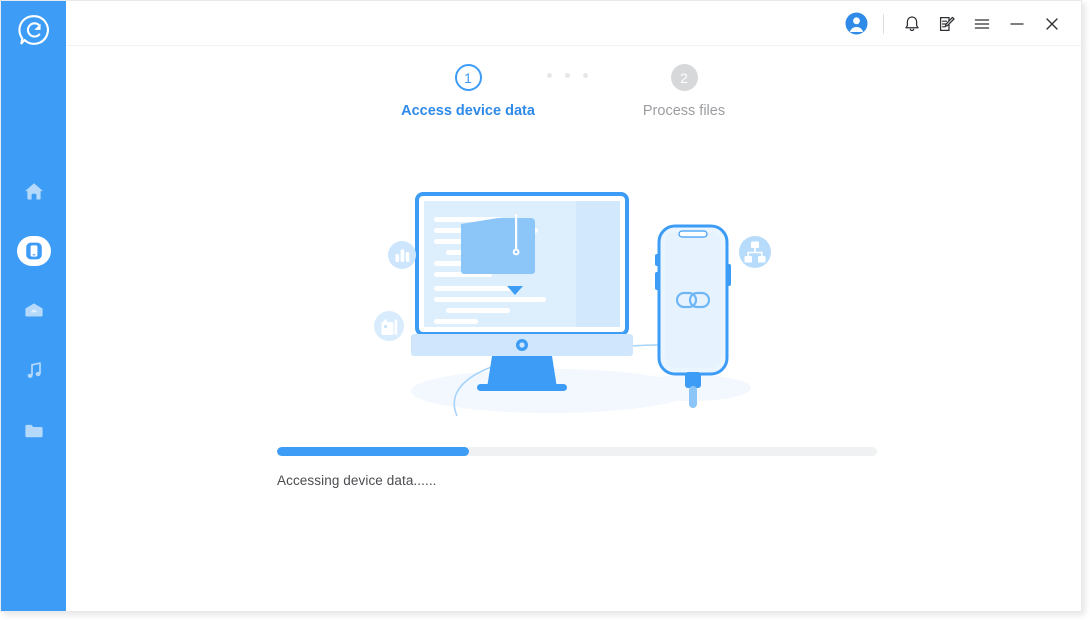 The image size is (1090, 620). I want to click on sidebar-item-files, so click(33, 431).